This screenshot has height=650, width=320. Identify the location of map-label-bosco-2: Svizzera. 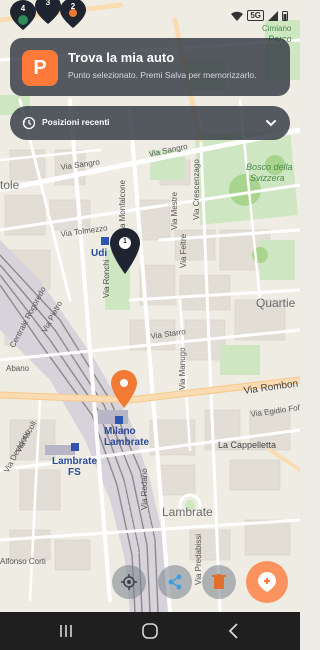
(267, 178).